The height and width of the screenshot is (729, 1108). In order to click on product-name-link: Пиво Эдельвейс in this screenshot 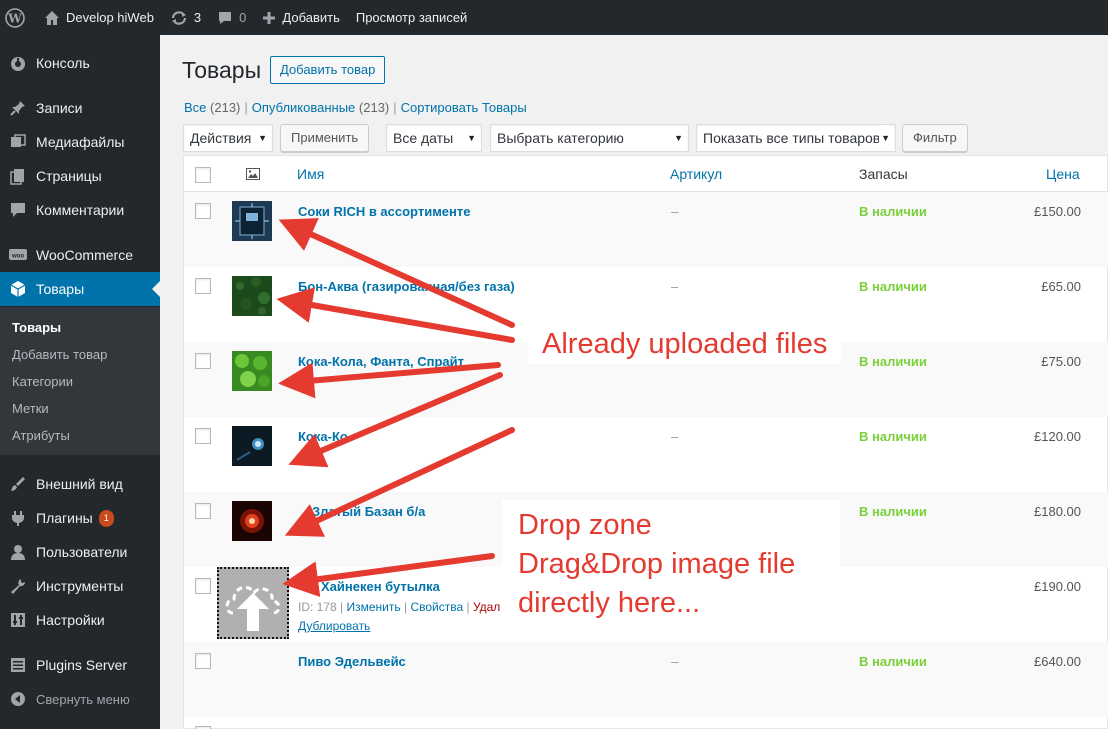, I will do `click(352, 661)`.